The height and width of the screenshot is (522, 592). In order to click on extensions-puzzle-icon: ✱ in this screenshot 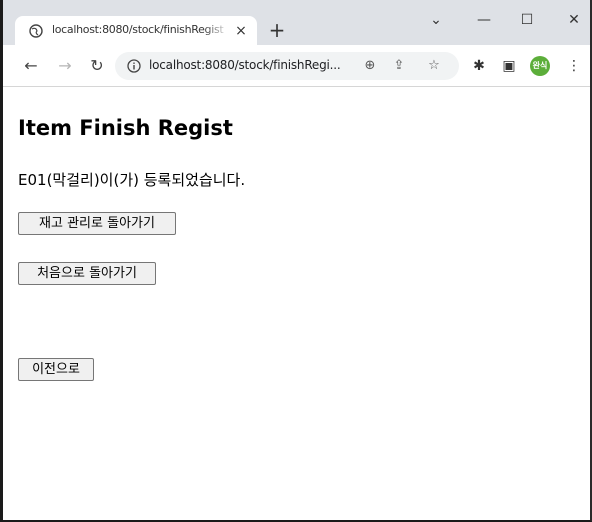, I will do `click(479, 66)`.